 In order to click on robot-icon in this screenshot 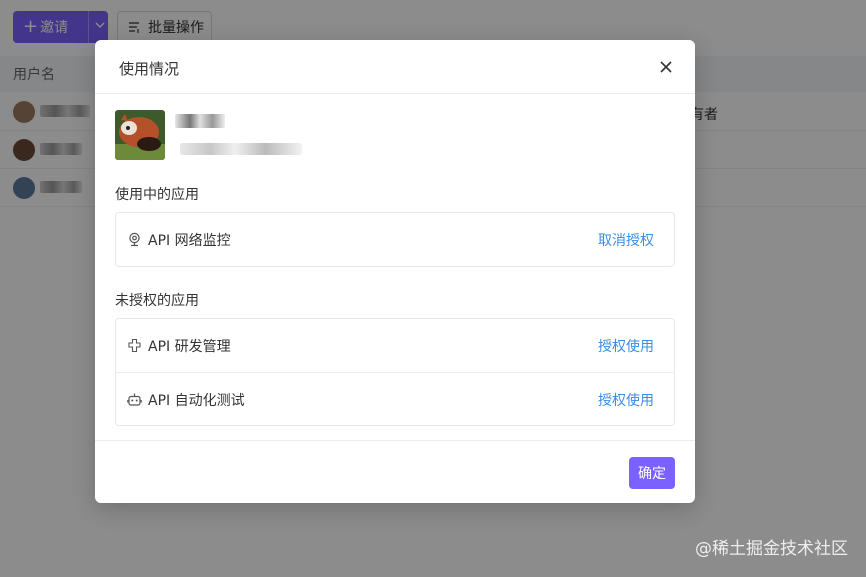, I will do `click(134, 399)`.